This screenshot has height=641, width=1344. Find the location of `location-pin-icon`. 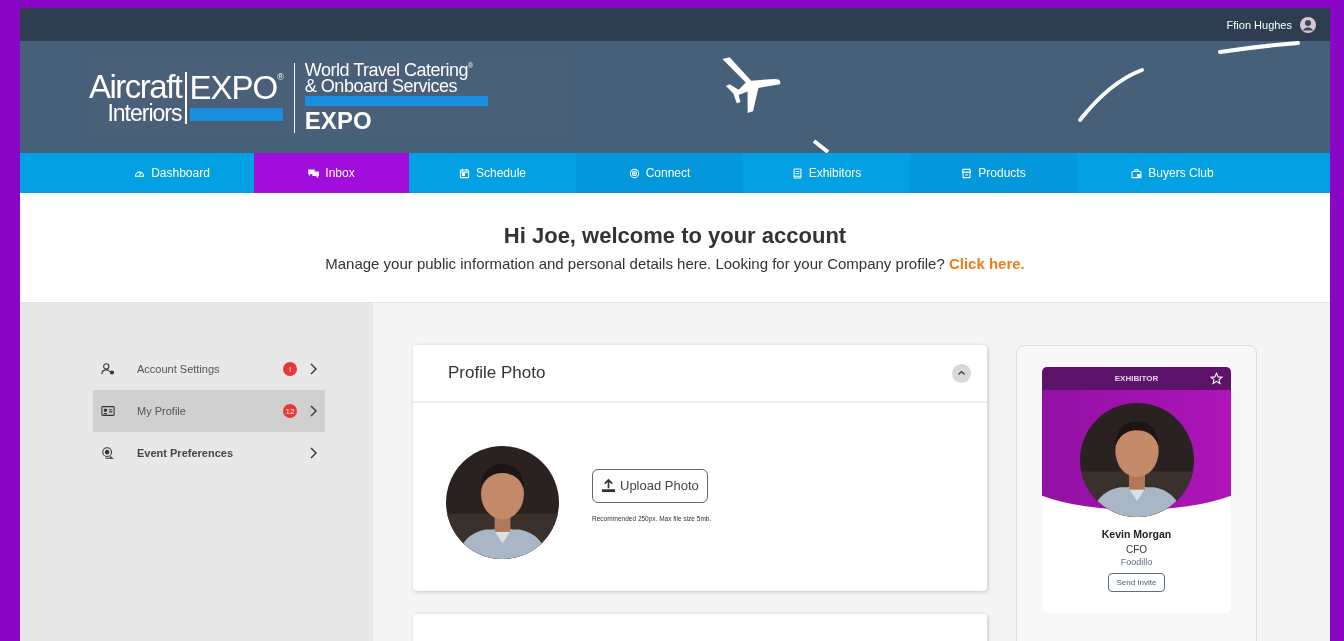

location-pin-icon is located at coordinates (108, 453).